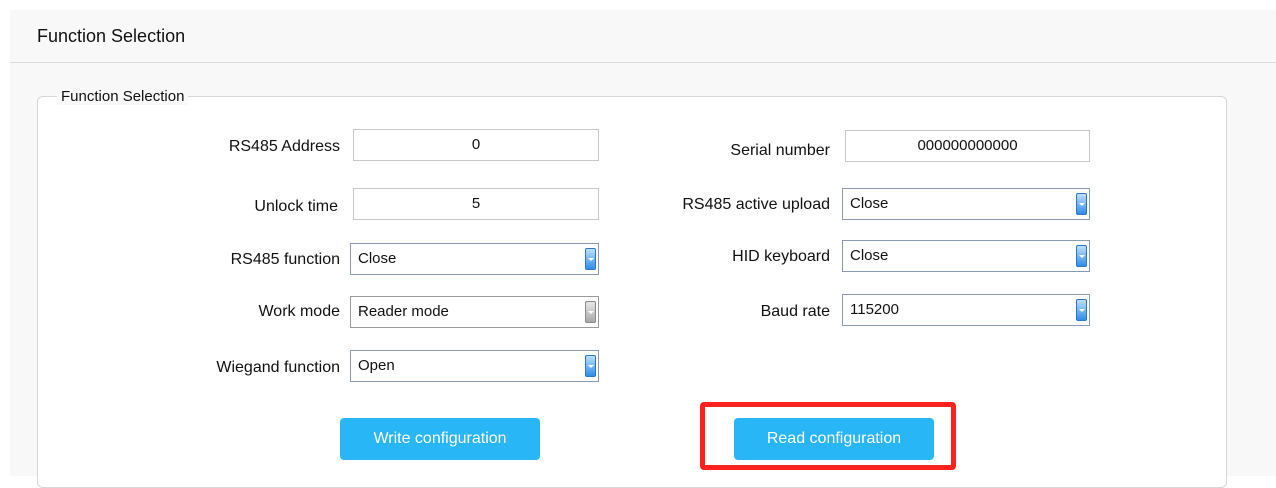  Describe the element at coordinates (966, 310) in the screenshot. I see `baud-rate-select: 115200` at that location.